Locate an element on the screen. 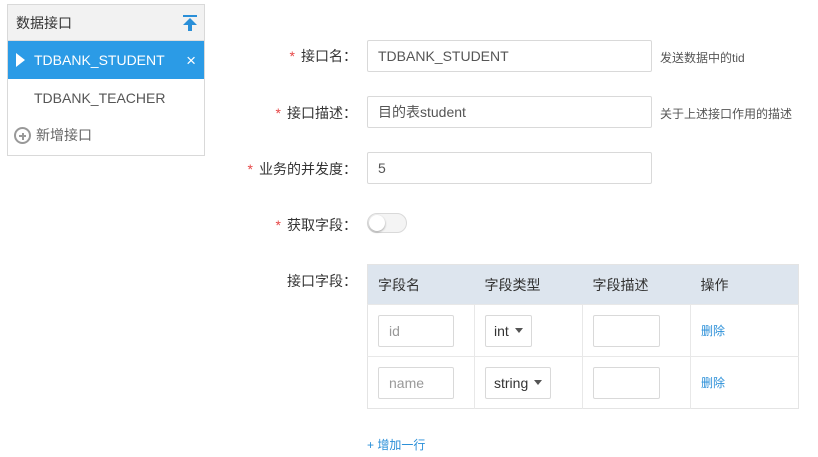  concurrency-label: * 业务的并发度： is located at coordinates (302, 169).